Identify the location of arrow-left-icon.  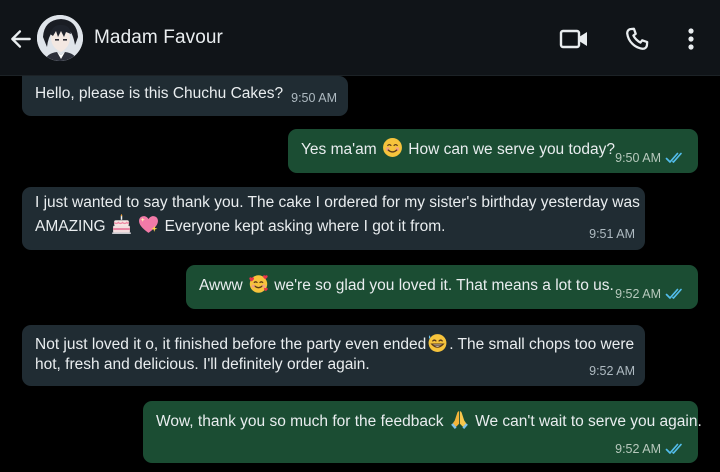
(21, 39).